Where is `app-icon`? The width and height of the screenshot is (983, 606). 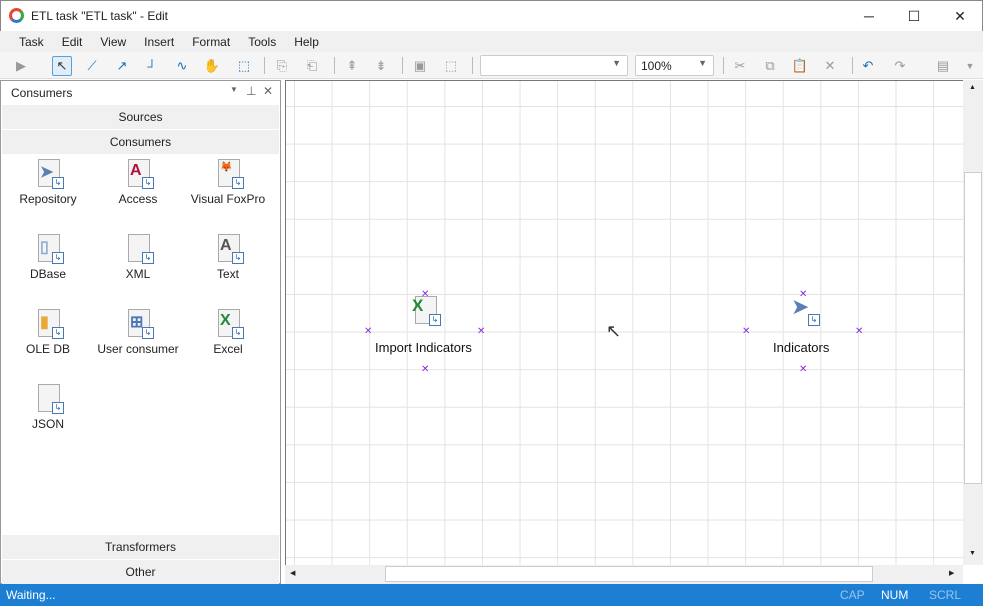
app-icon is located at coordinates (16, 15).